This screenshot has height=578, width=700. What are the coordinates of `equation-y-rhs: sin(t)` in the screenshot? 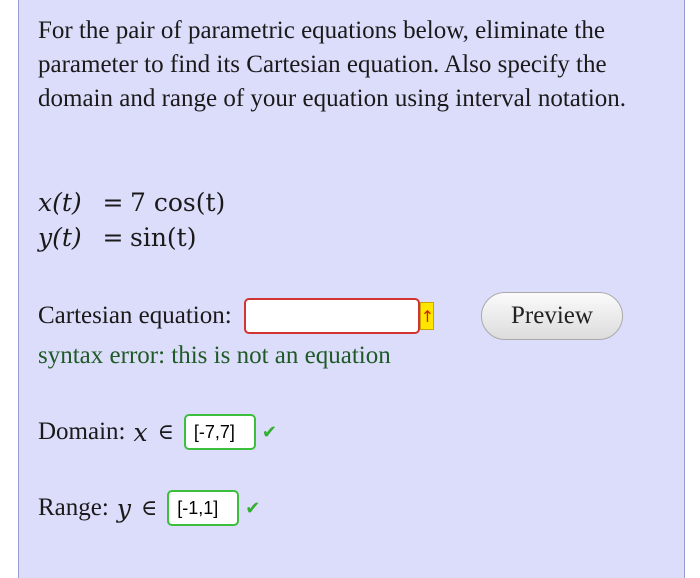 It's located at (163, 237).